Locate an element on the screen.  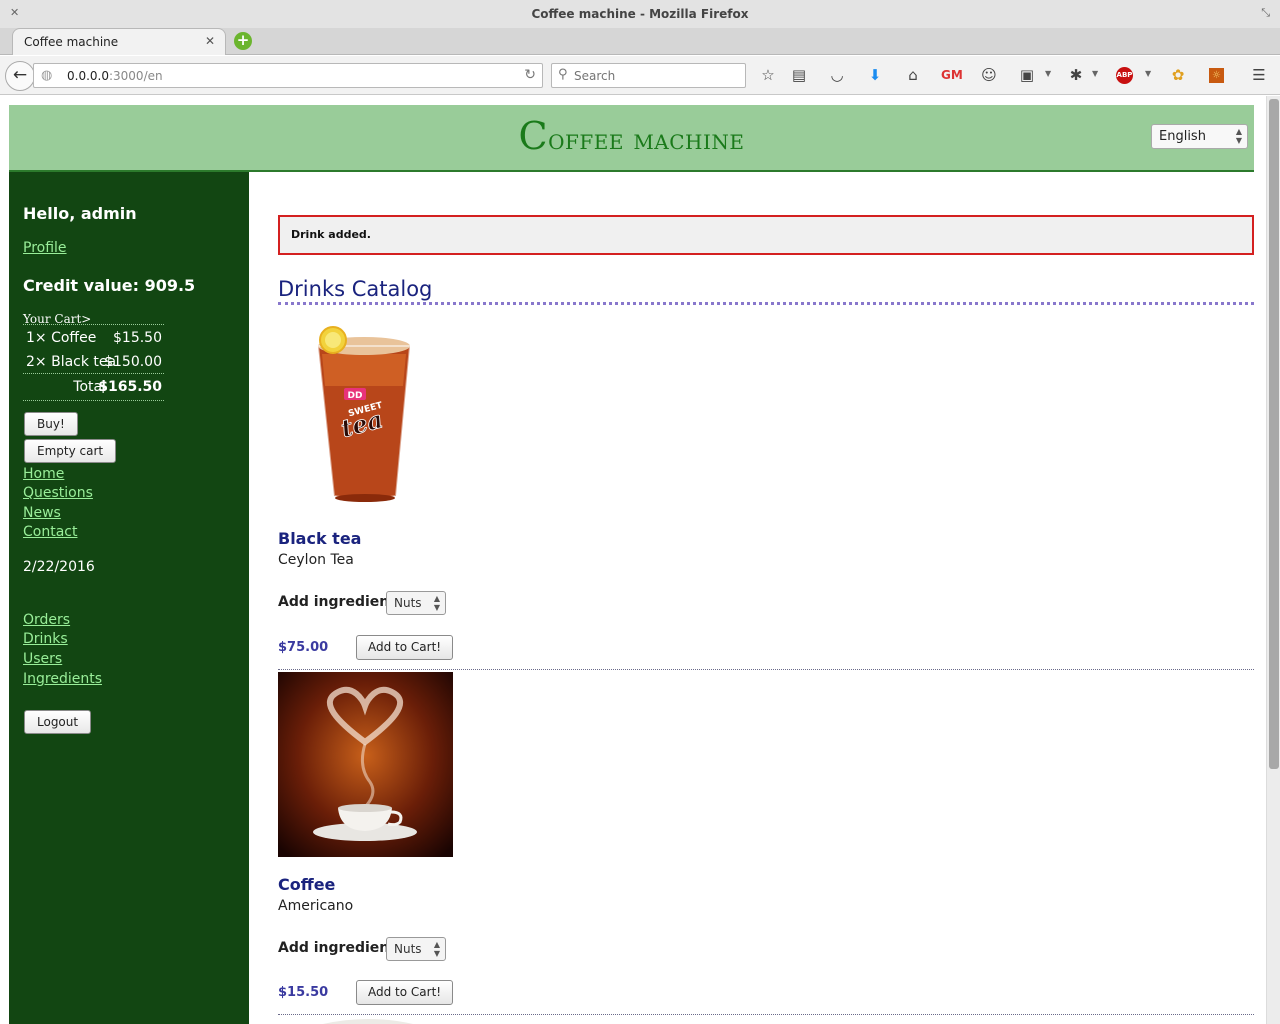
language-value: English is located at coordinates (1182, 136).